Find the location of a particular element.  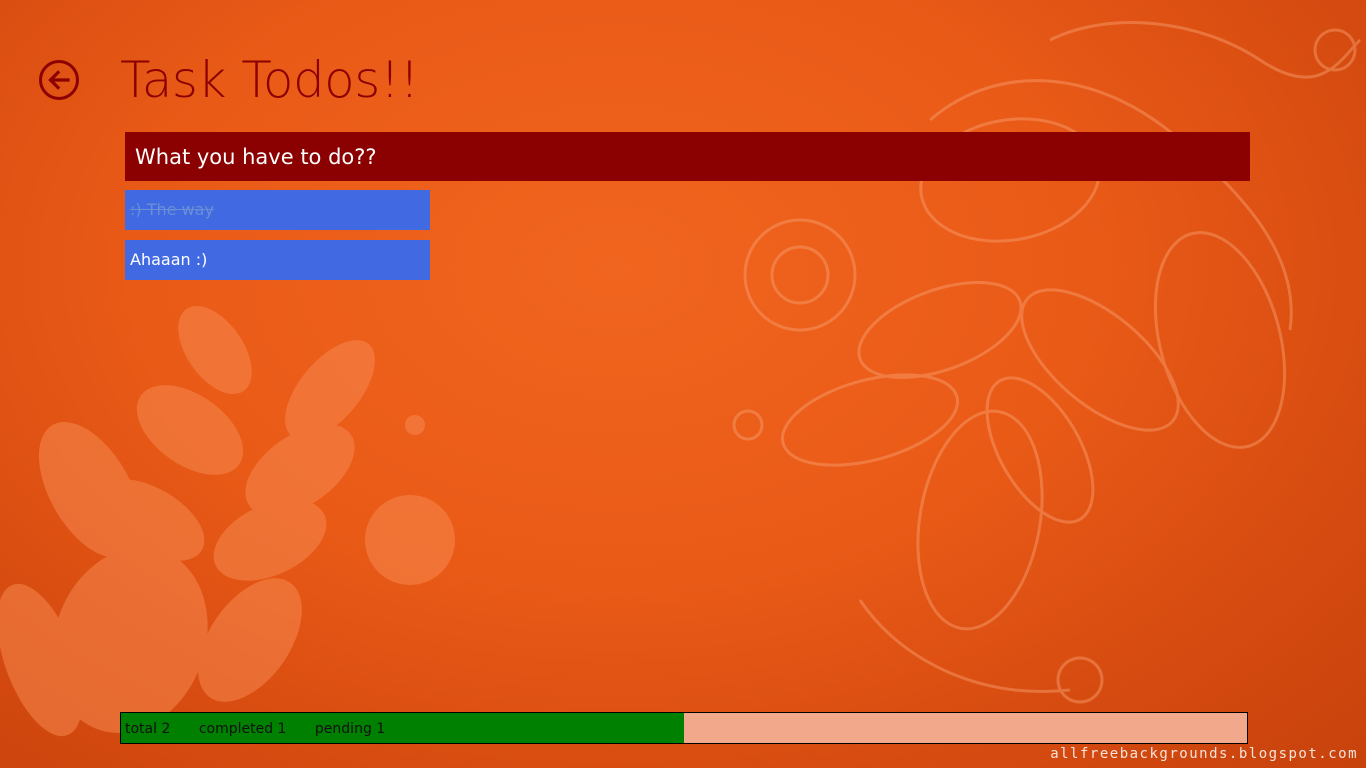

arrow-left-circle-icon is located at coordinates (59, 80).